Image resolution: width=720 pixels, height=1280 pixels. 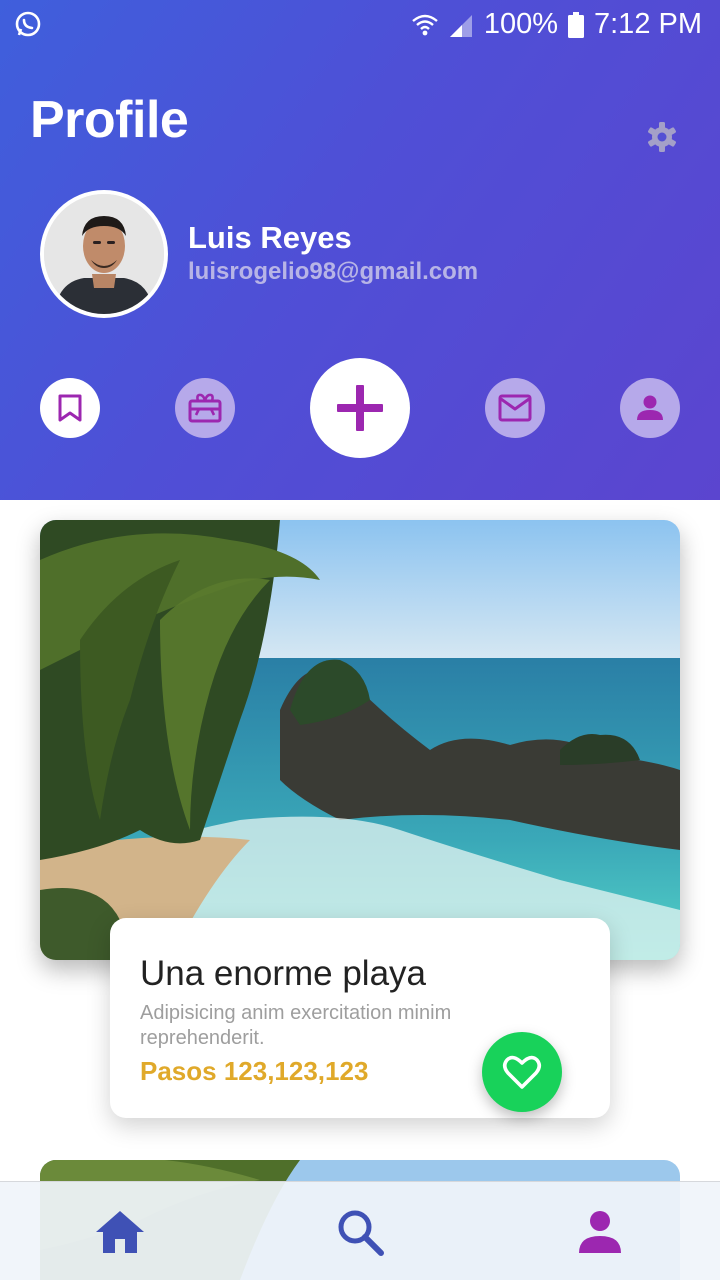 I want to click on account-button, so click(x=650, y=408).